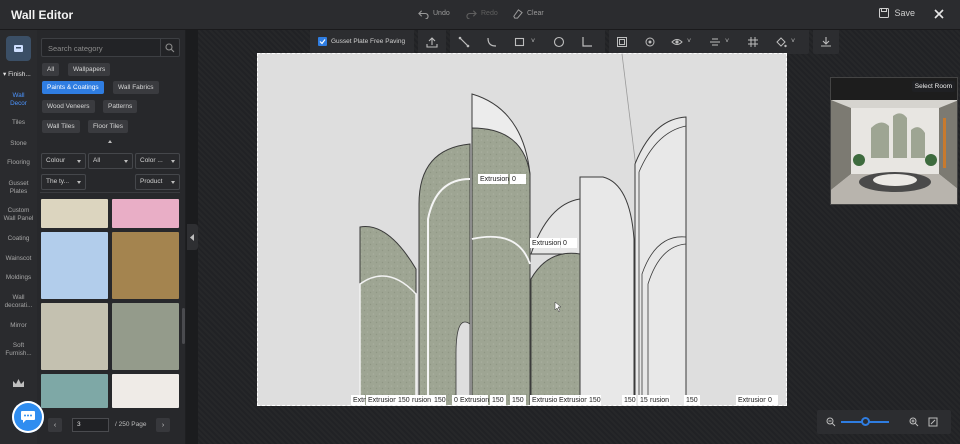  What do you see at coordinates (359, 400) in the screenshot?
I see `extrusion-label: Extn` at bounding box center [359, 400].